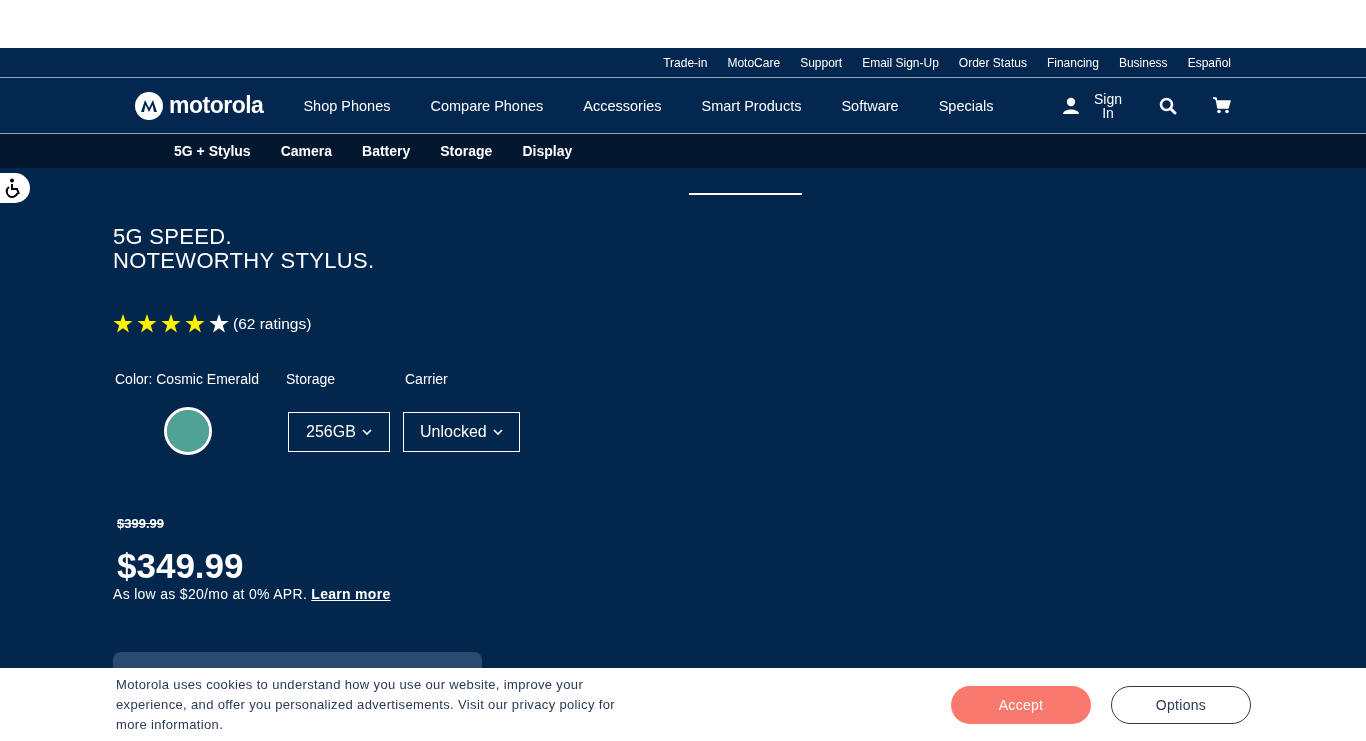 Image resolution: width=1366 pixels, height=741 pixels. What do you see at coordinates (386, 151) in the screenshot?
I see `section-link: Battery` at bounding box center [386, 151].